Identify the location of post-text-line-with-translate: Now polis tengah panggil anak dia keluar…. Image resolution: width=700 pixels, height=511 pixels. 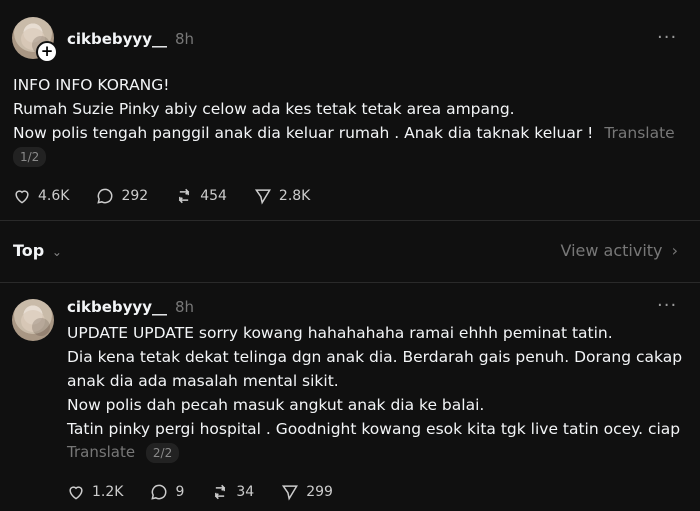
(344, 133).